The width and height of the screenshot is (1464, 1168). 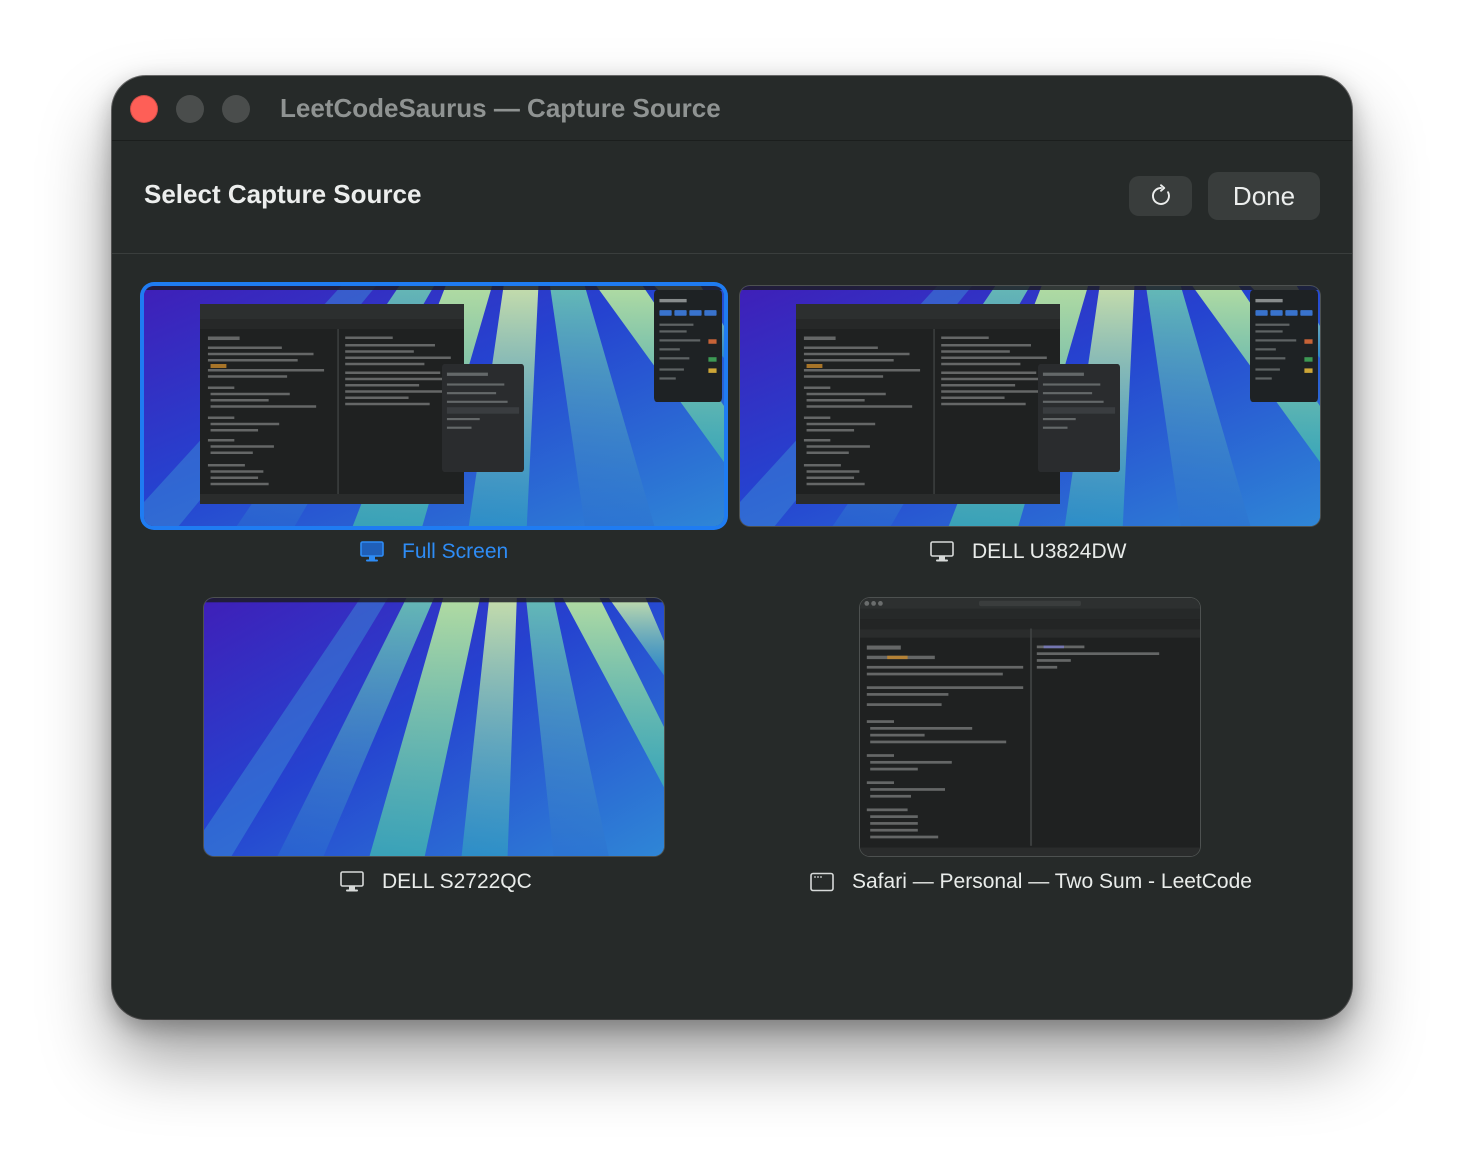 What do you see at coordinates (236, 109) in the screenshot?
I see `zoom-window-button` at bounding box center [236, 109].